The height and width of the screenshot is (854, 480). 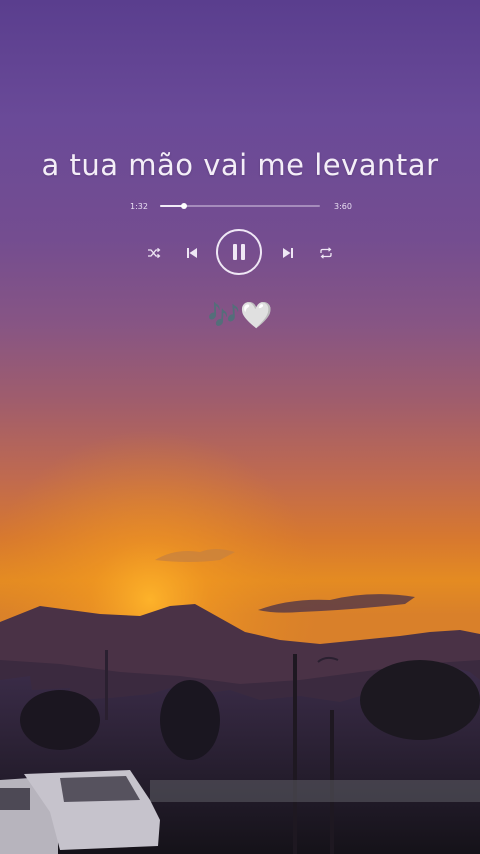 What do you see at coordinates (315, 791) in the screenshot?
I see `wall` at bounding box center [315, 791].